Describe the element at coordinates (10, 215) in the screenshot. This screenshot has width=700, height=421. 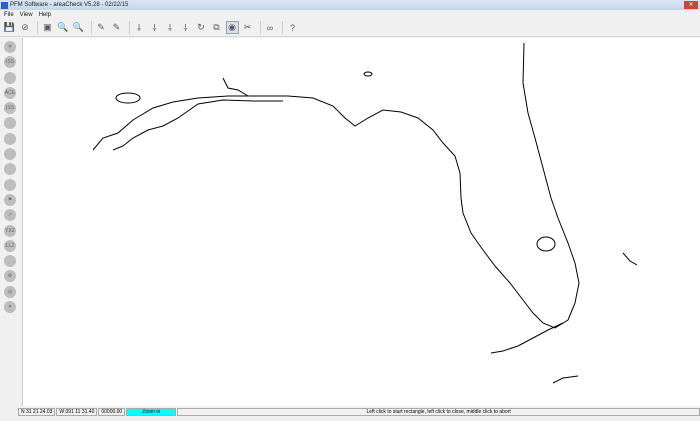
I see `arrow-icon: ↗` at that location.